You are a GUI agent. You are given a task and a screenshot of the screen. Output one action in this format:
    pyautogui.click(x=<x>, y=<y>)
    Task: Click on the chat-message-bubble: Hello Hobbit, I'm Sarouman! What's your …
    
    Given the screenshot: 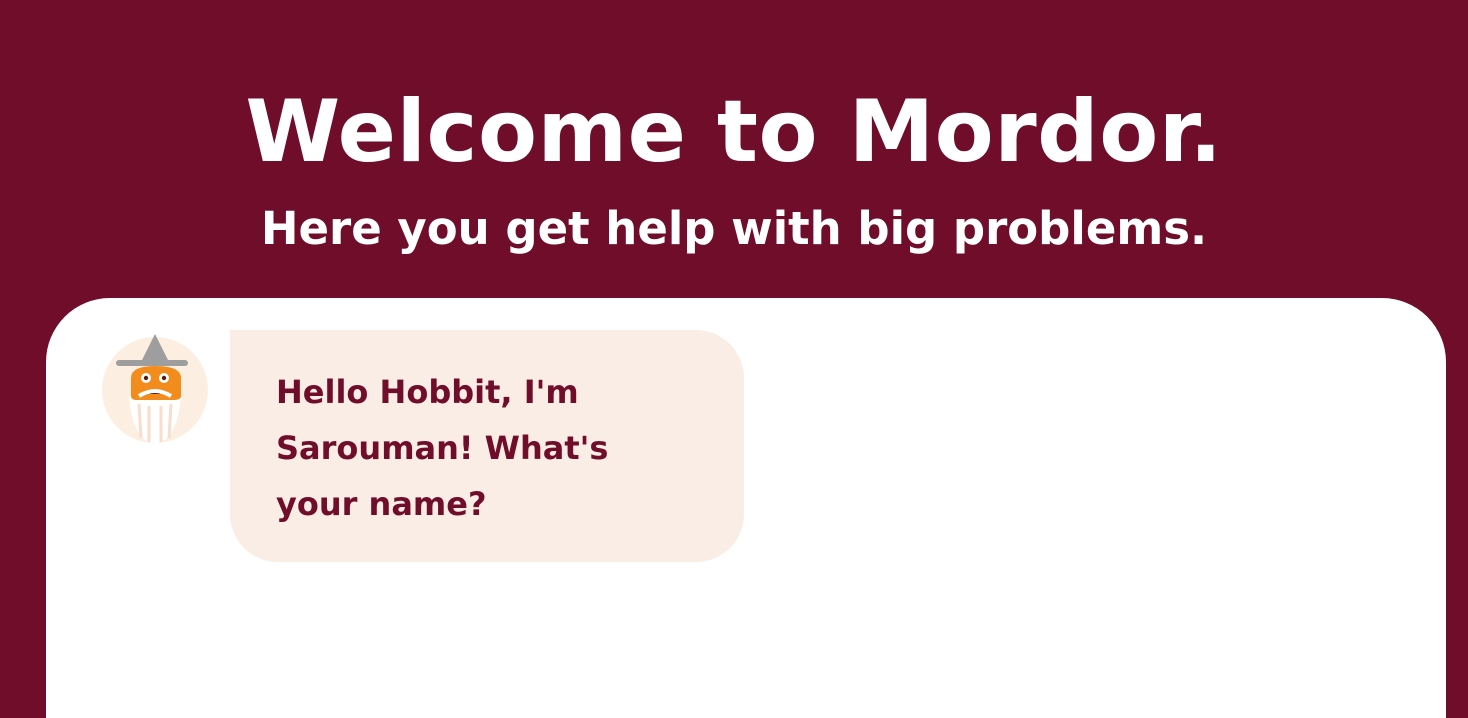 What is the action you would take?
    pyautogui.click(x=487, y=446)
    